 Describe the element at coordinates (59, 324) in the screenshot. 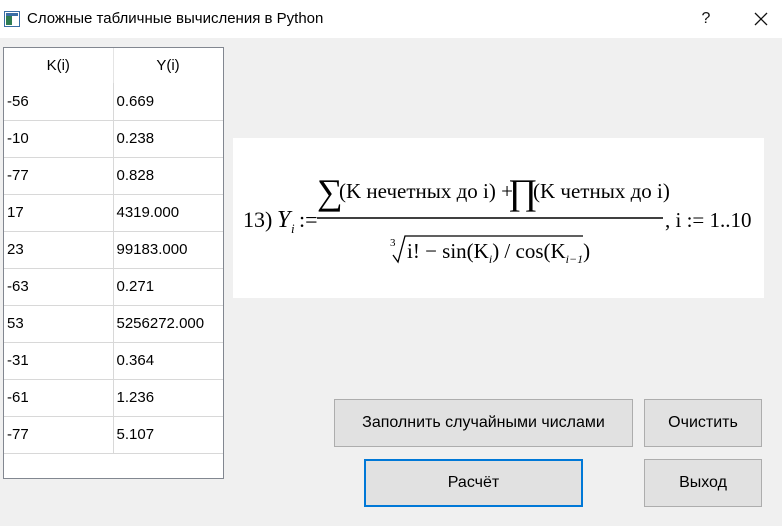

I see `table-cell-k: 53` at that location.